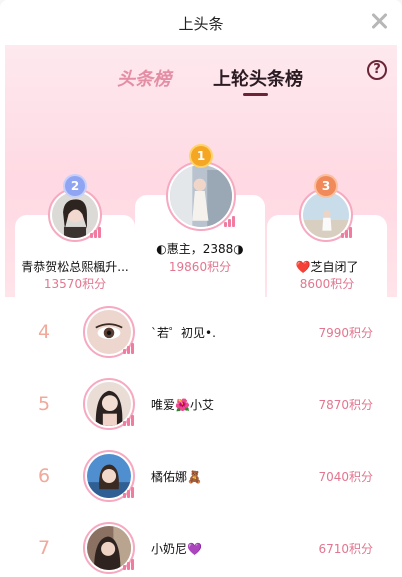 The width and height of the screenshot is (402, 577). I want to click on user-name: 橘佑娜🧸, so click(176, 477).